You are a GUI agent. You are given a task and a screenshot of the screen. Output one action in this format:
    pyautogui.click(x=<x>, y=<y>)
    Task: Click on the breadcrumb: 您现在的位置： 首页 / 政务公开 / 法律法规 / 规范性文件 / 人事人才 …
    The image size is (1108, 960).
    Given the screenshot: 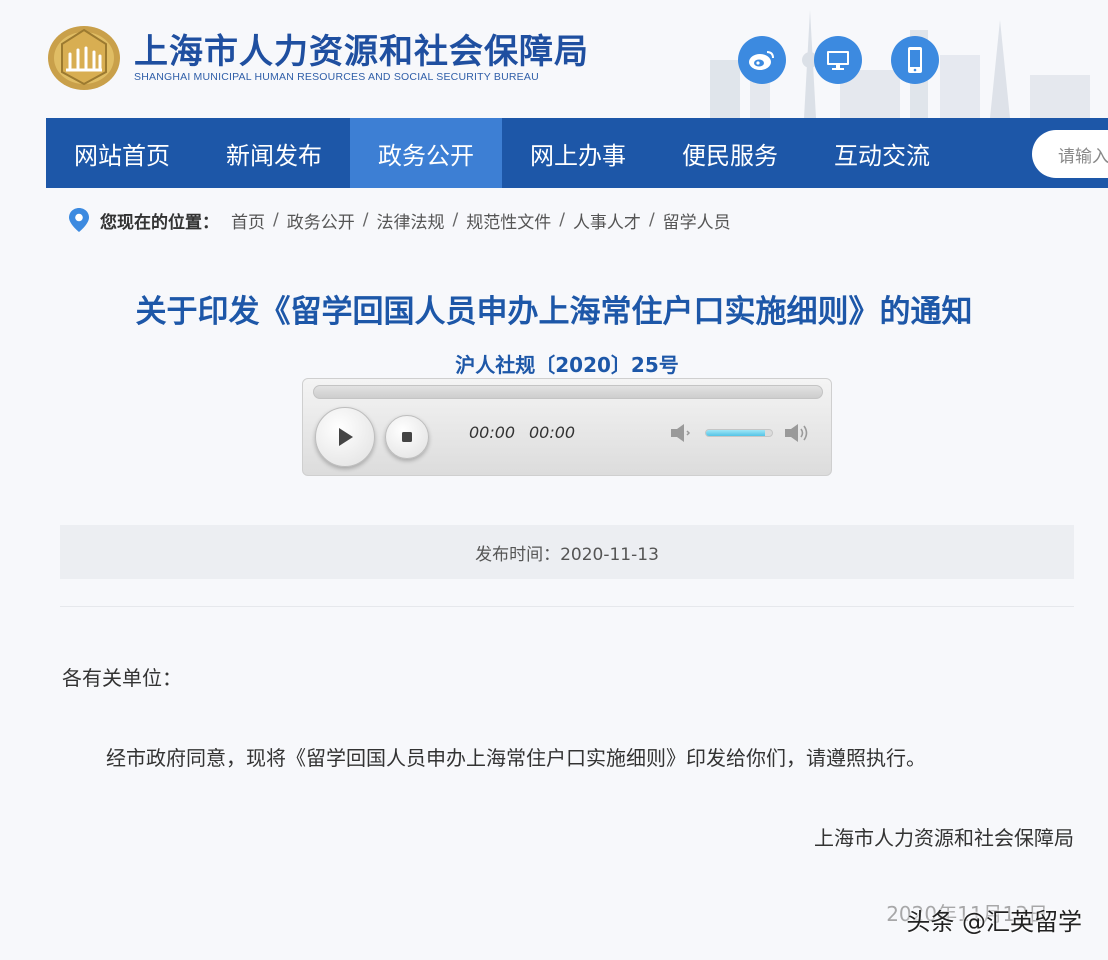 What is the action you would take?
    pyautogui.click(x=399, y=220)
    